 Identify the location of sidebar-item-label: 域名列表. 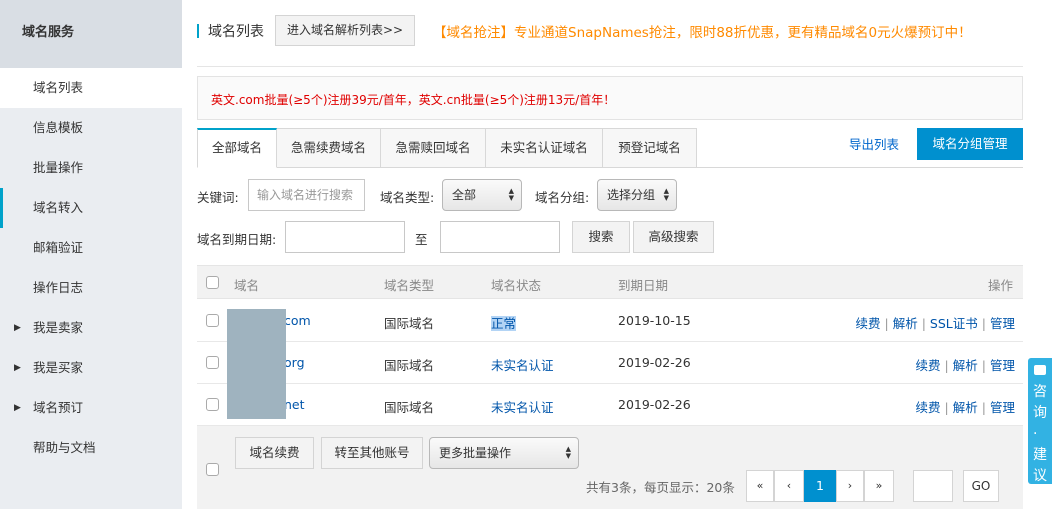
(58, 87).